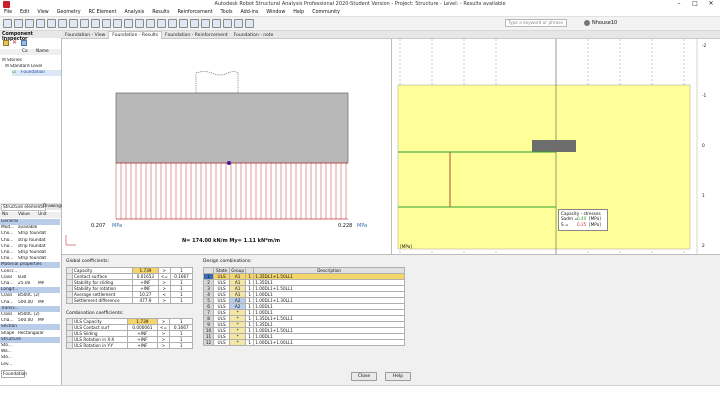  Describe the element at coordinates (102, 300) in the screenshot. I see `coefficient-name: Settlement difference` at that location.